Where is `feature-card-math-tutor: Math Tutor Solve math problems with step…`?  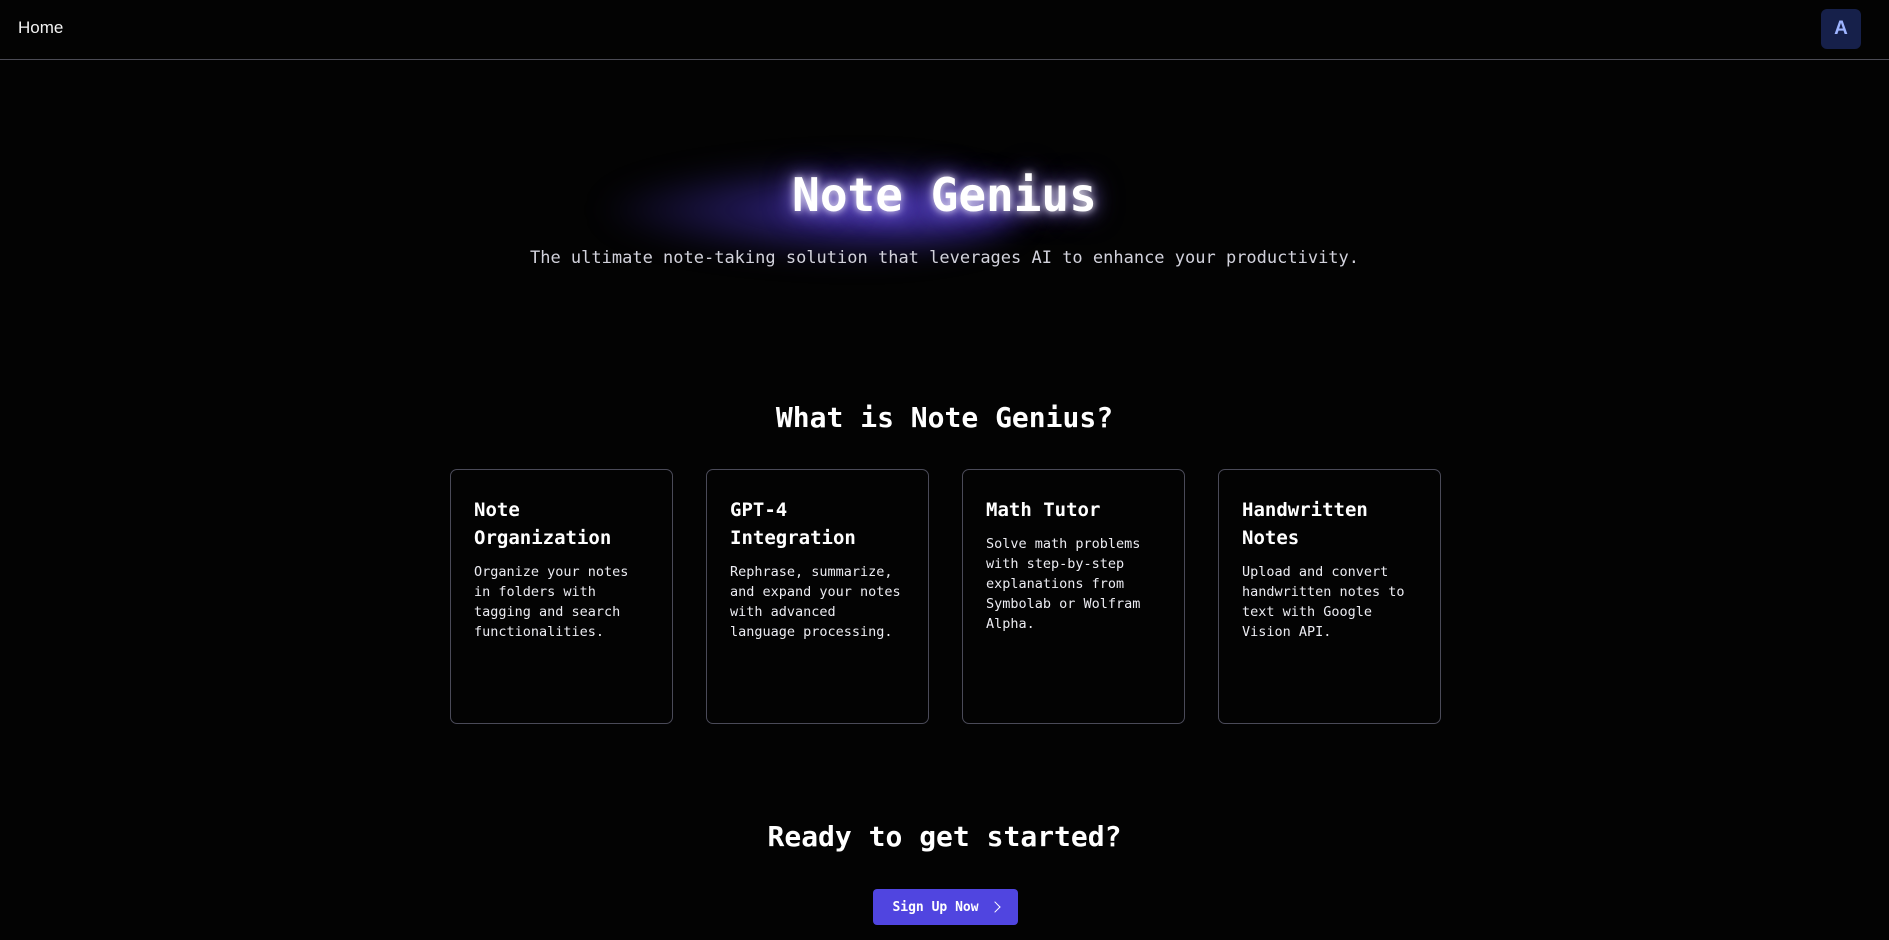 feature-card-math-tutor: Math Tutor Solve math problems with step… is located at coordinates (1073, 596).